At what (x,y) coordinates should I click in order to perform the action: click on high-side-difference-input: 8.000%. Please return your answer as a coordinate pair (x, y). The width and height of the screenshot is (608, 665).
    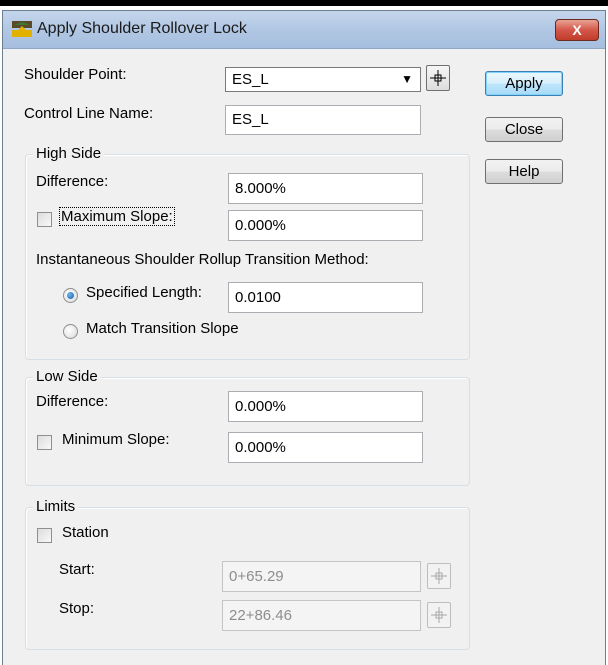
    Looking at the image, I should click on (325, 188).